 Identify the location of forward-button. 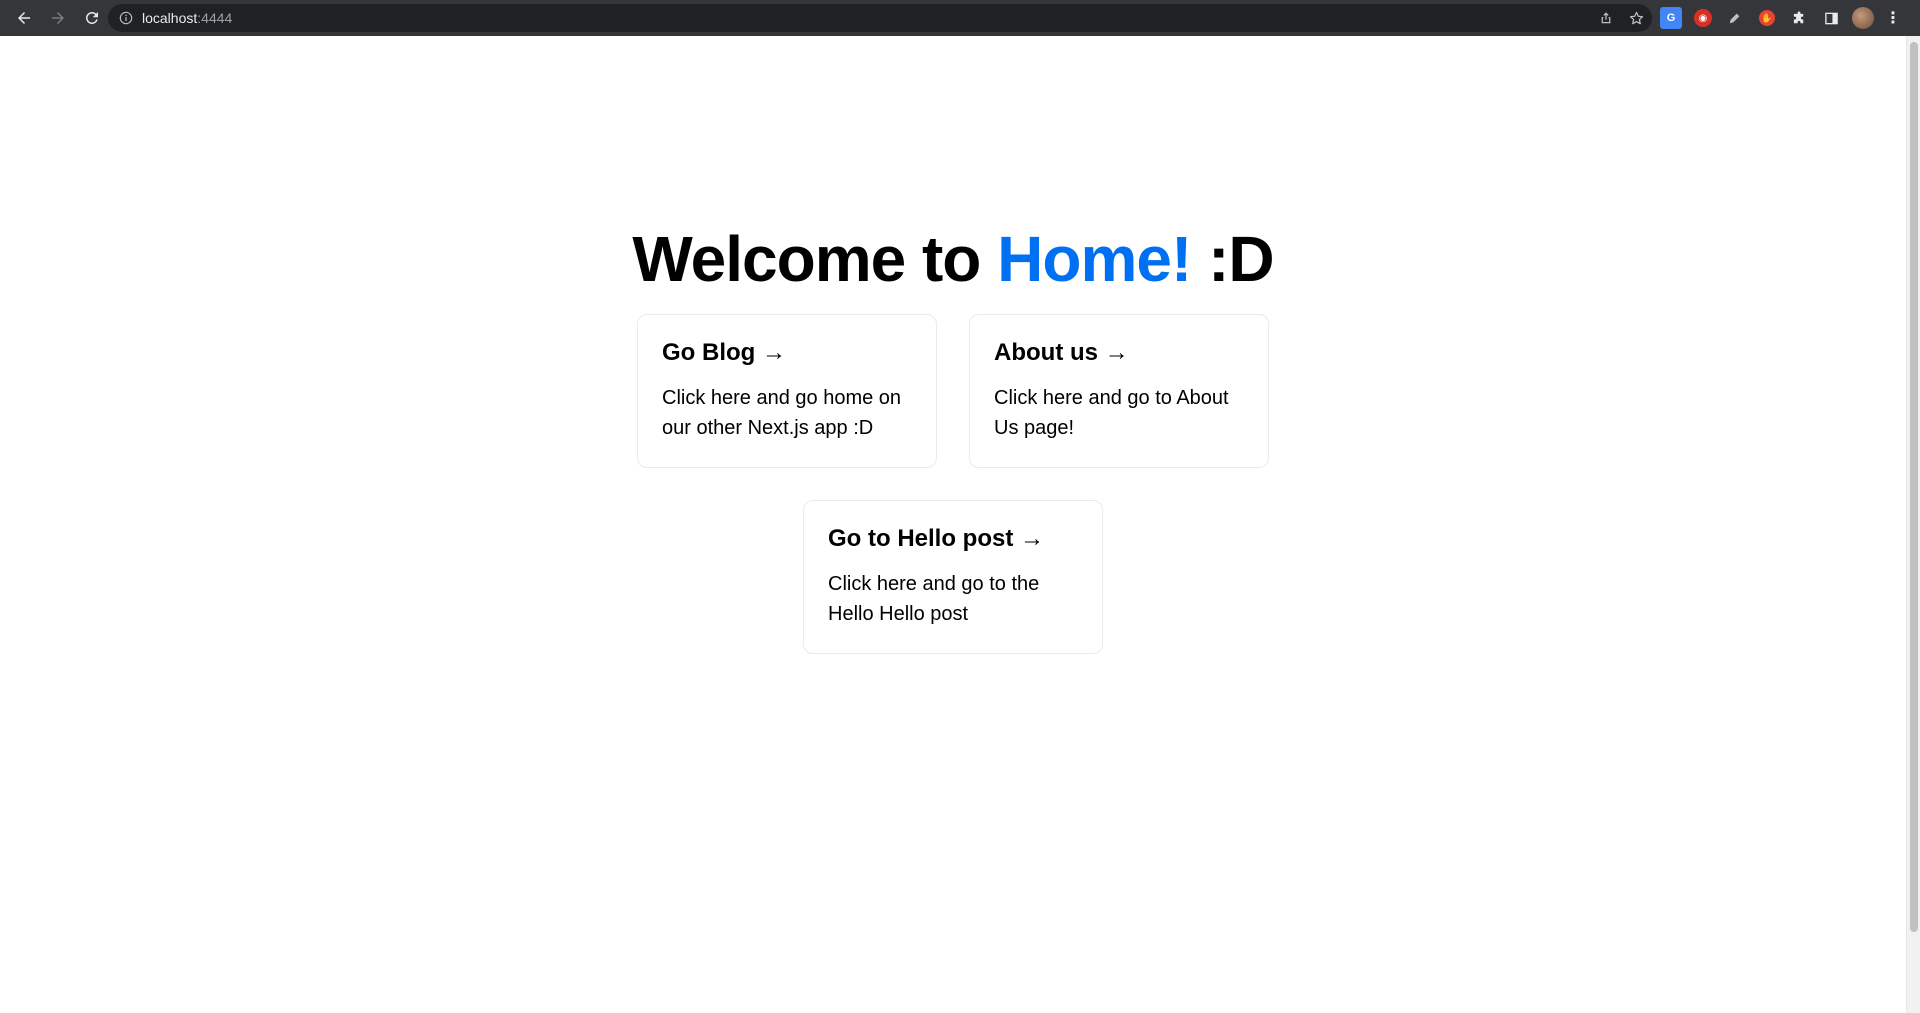
(58, 18).